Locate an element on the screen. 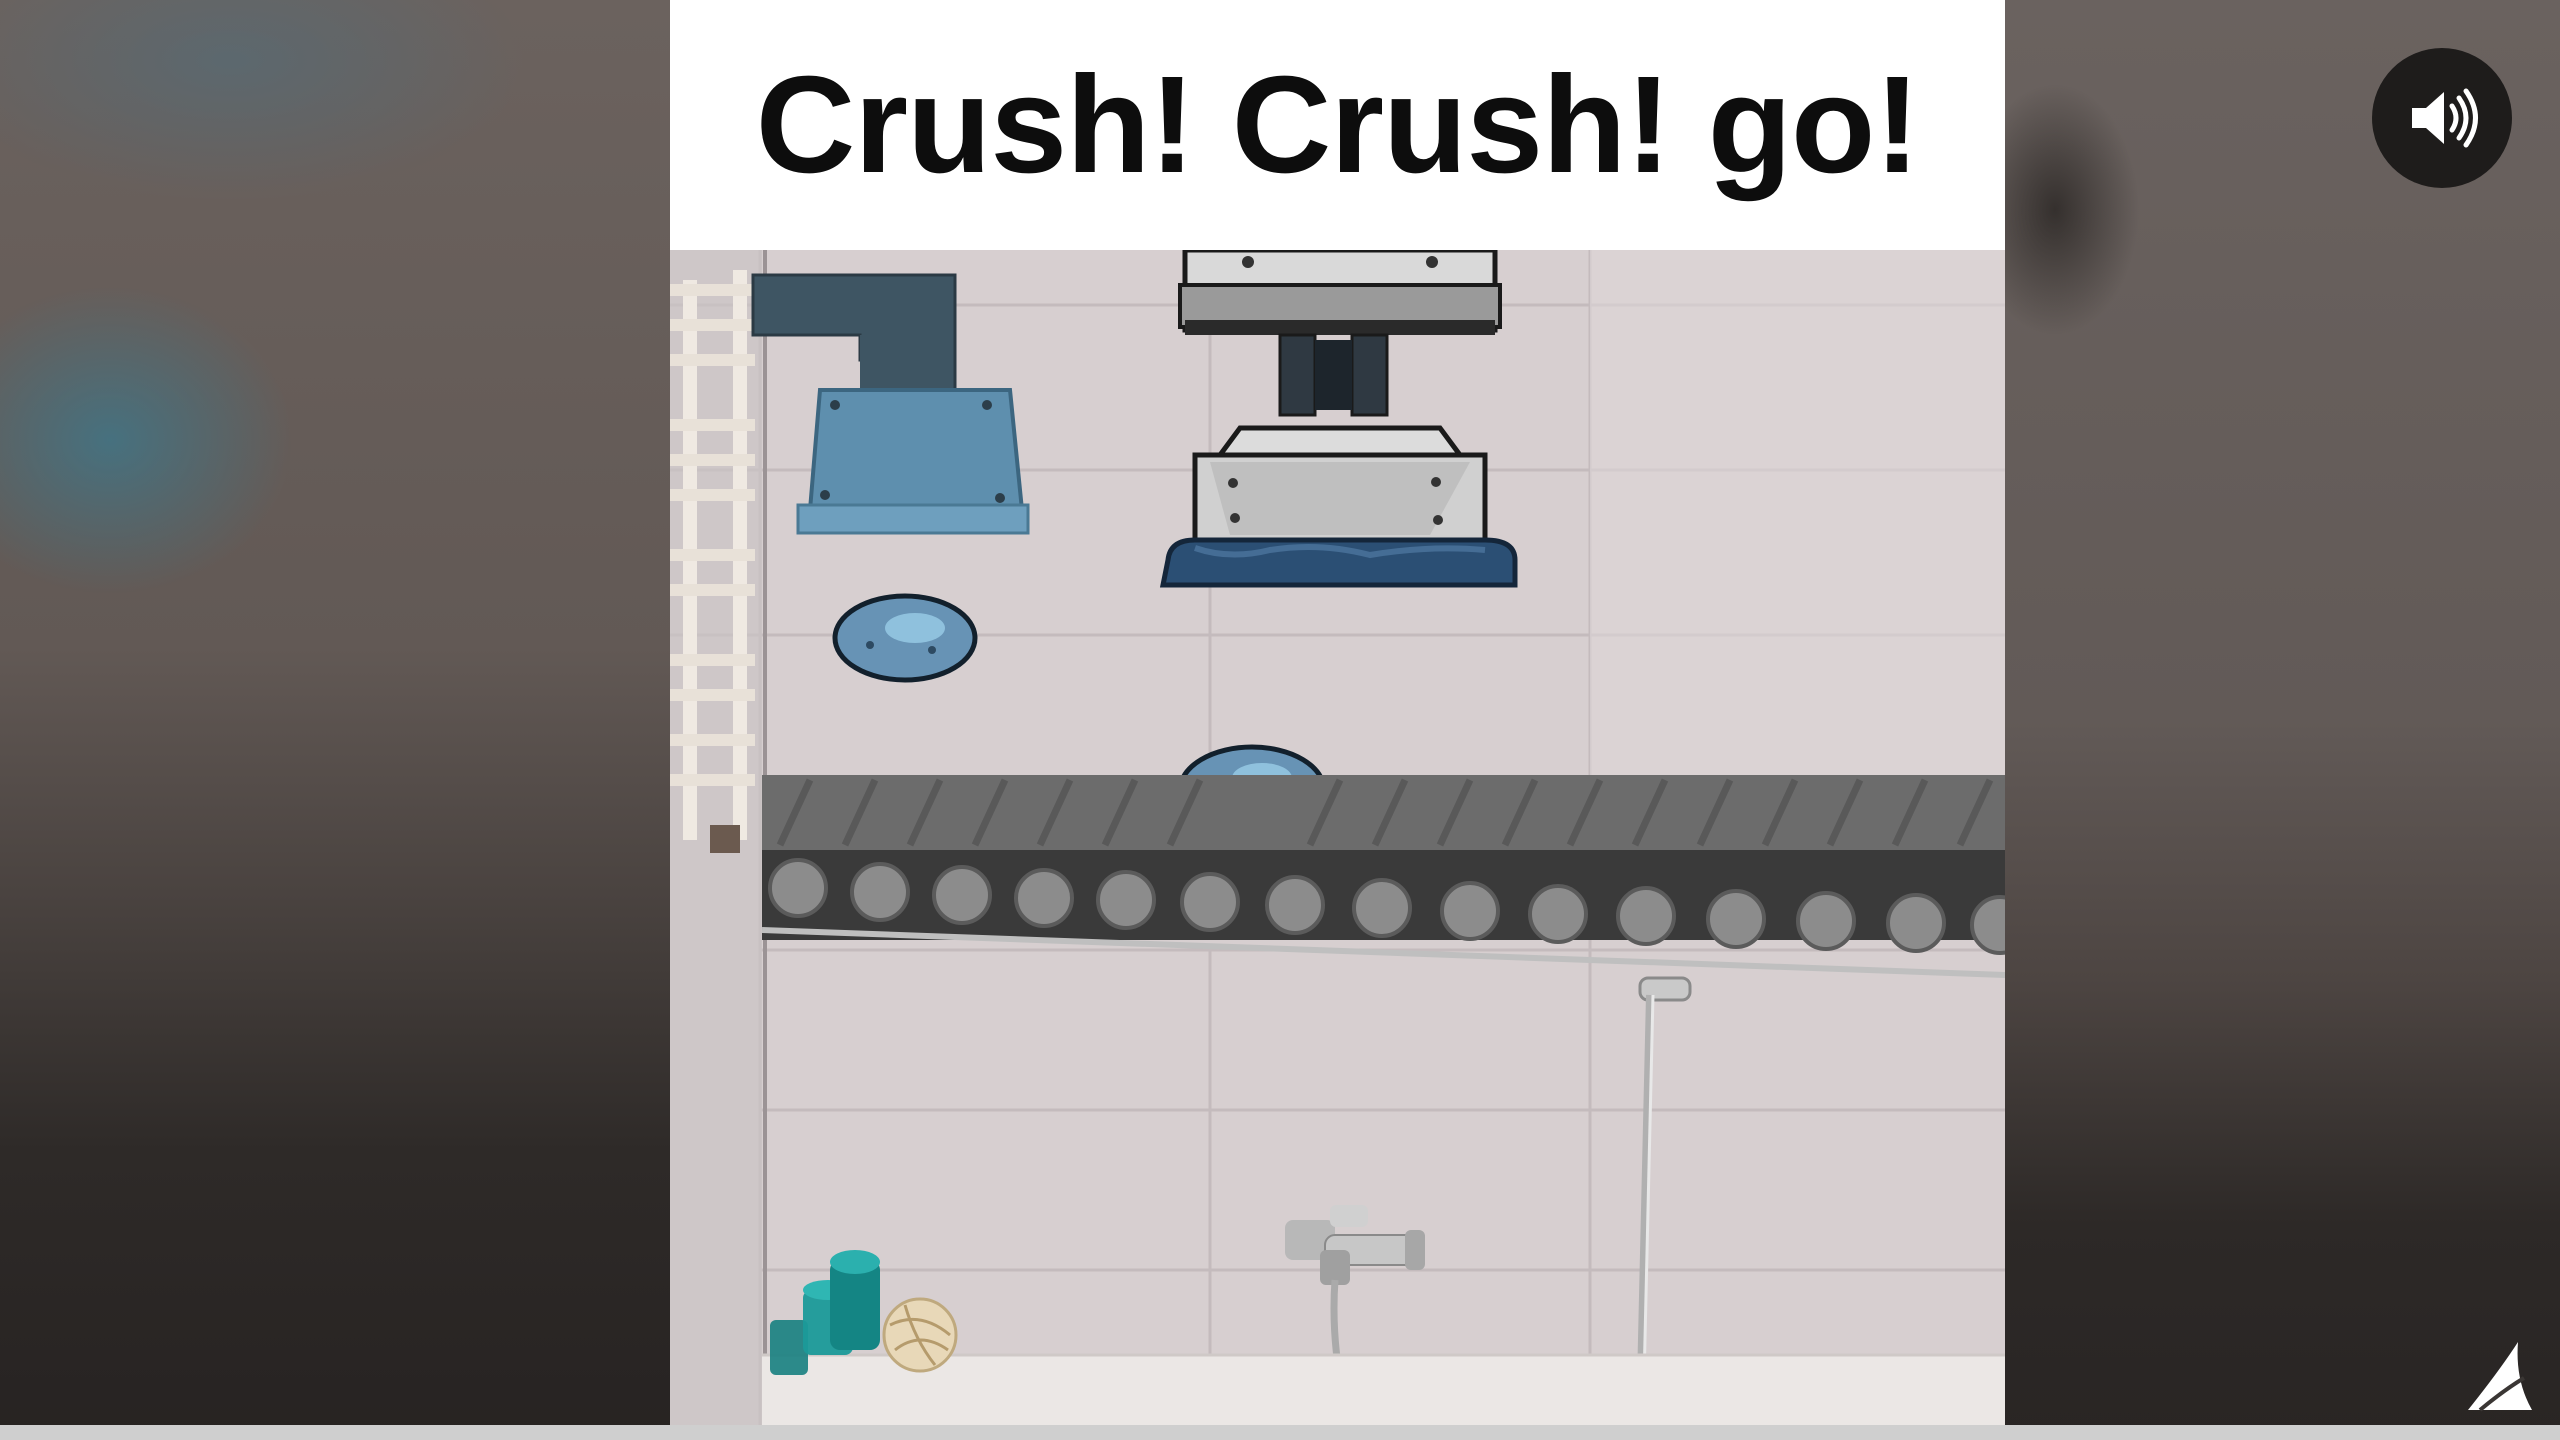 This screenshot has height=1440, width=2560. rattan-ball is located at coordinates (920, 1335).